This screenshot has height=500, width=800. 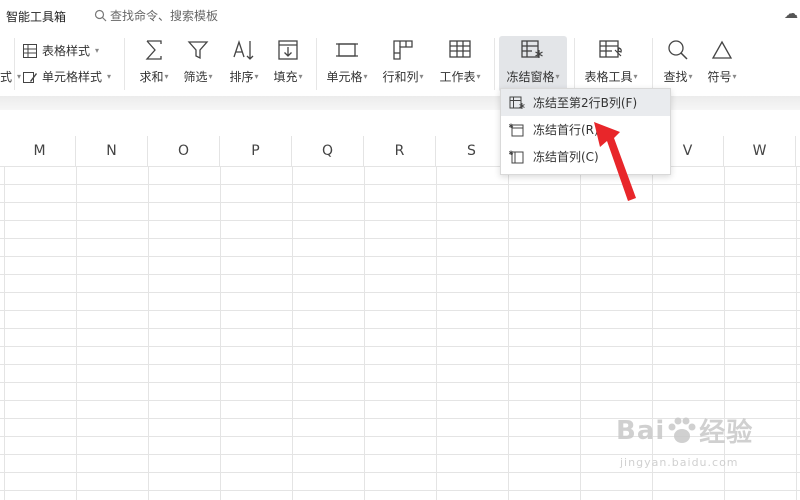 What do you see at coordinates (679, 462) in the screenshot?
I see `watermark-url: jingyan.baidu.com` at bounding box center [679, 462].